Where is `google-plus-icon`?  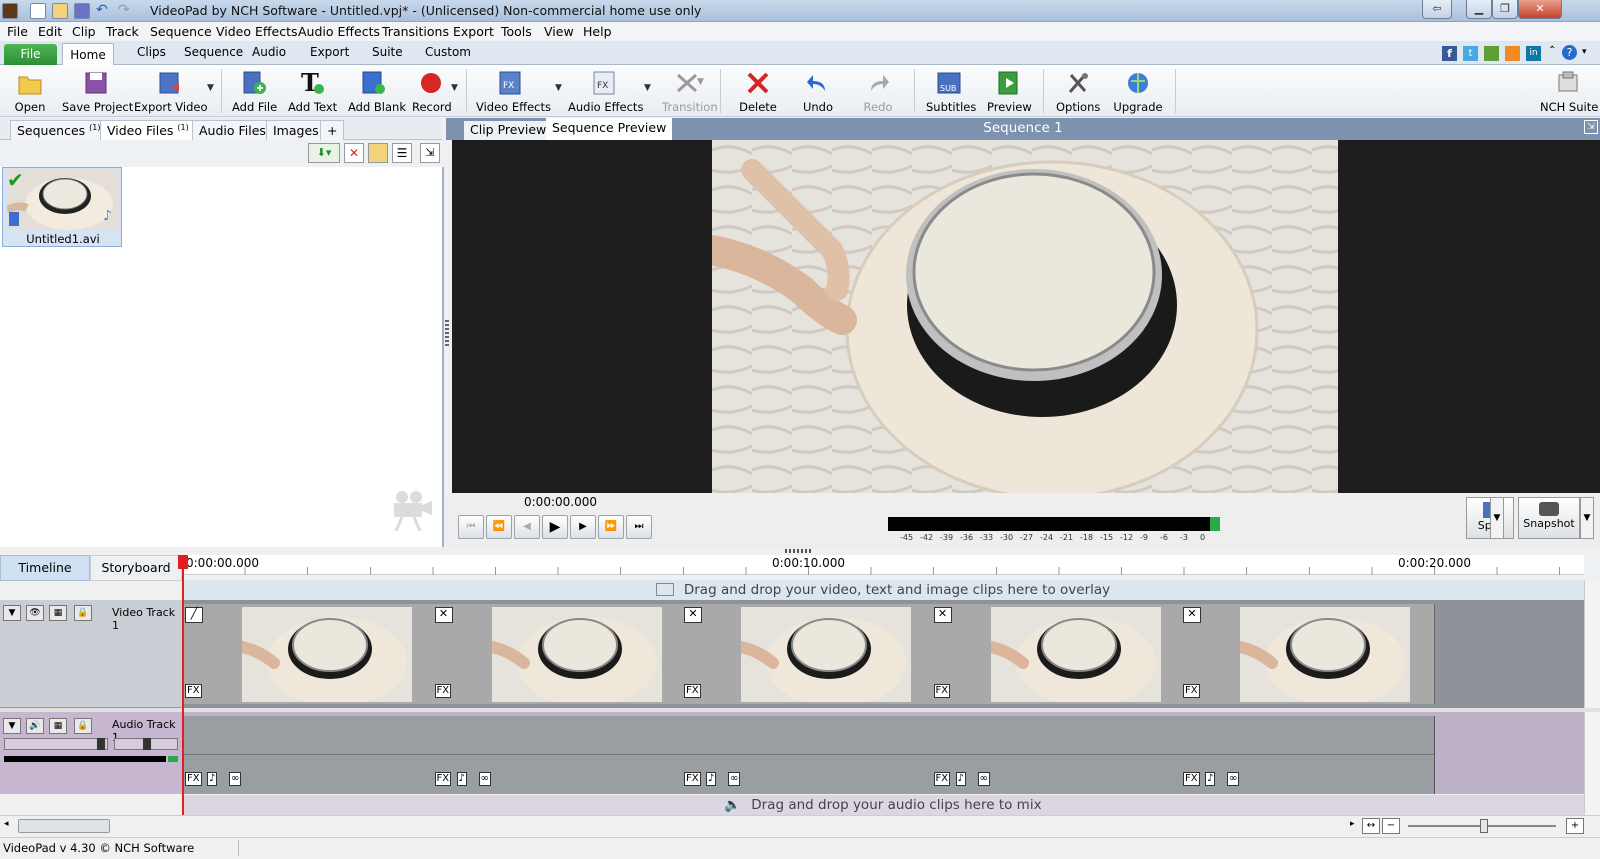 google-plus-icon is located at coordinates (1491, 53).